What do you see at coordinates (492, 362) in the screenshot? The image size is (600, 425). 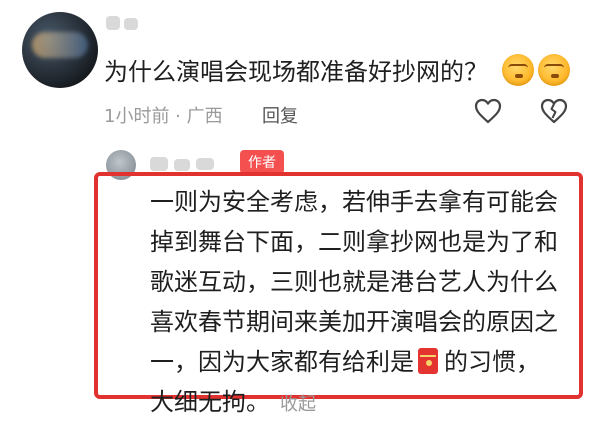 I see `reply-line-segment: 的习惯，` at bounding box center [492, 362].